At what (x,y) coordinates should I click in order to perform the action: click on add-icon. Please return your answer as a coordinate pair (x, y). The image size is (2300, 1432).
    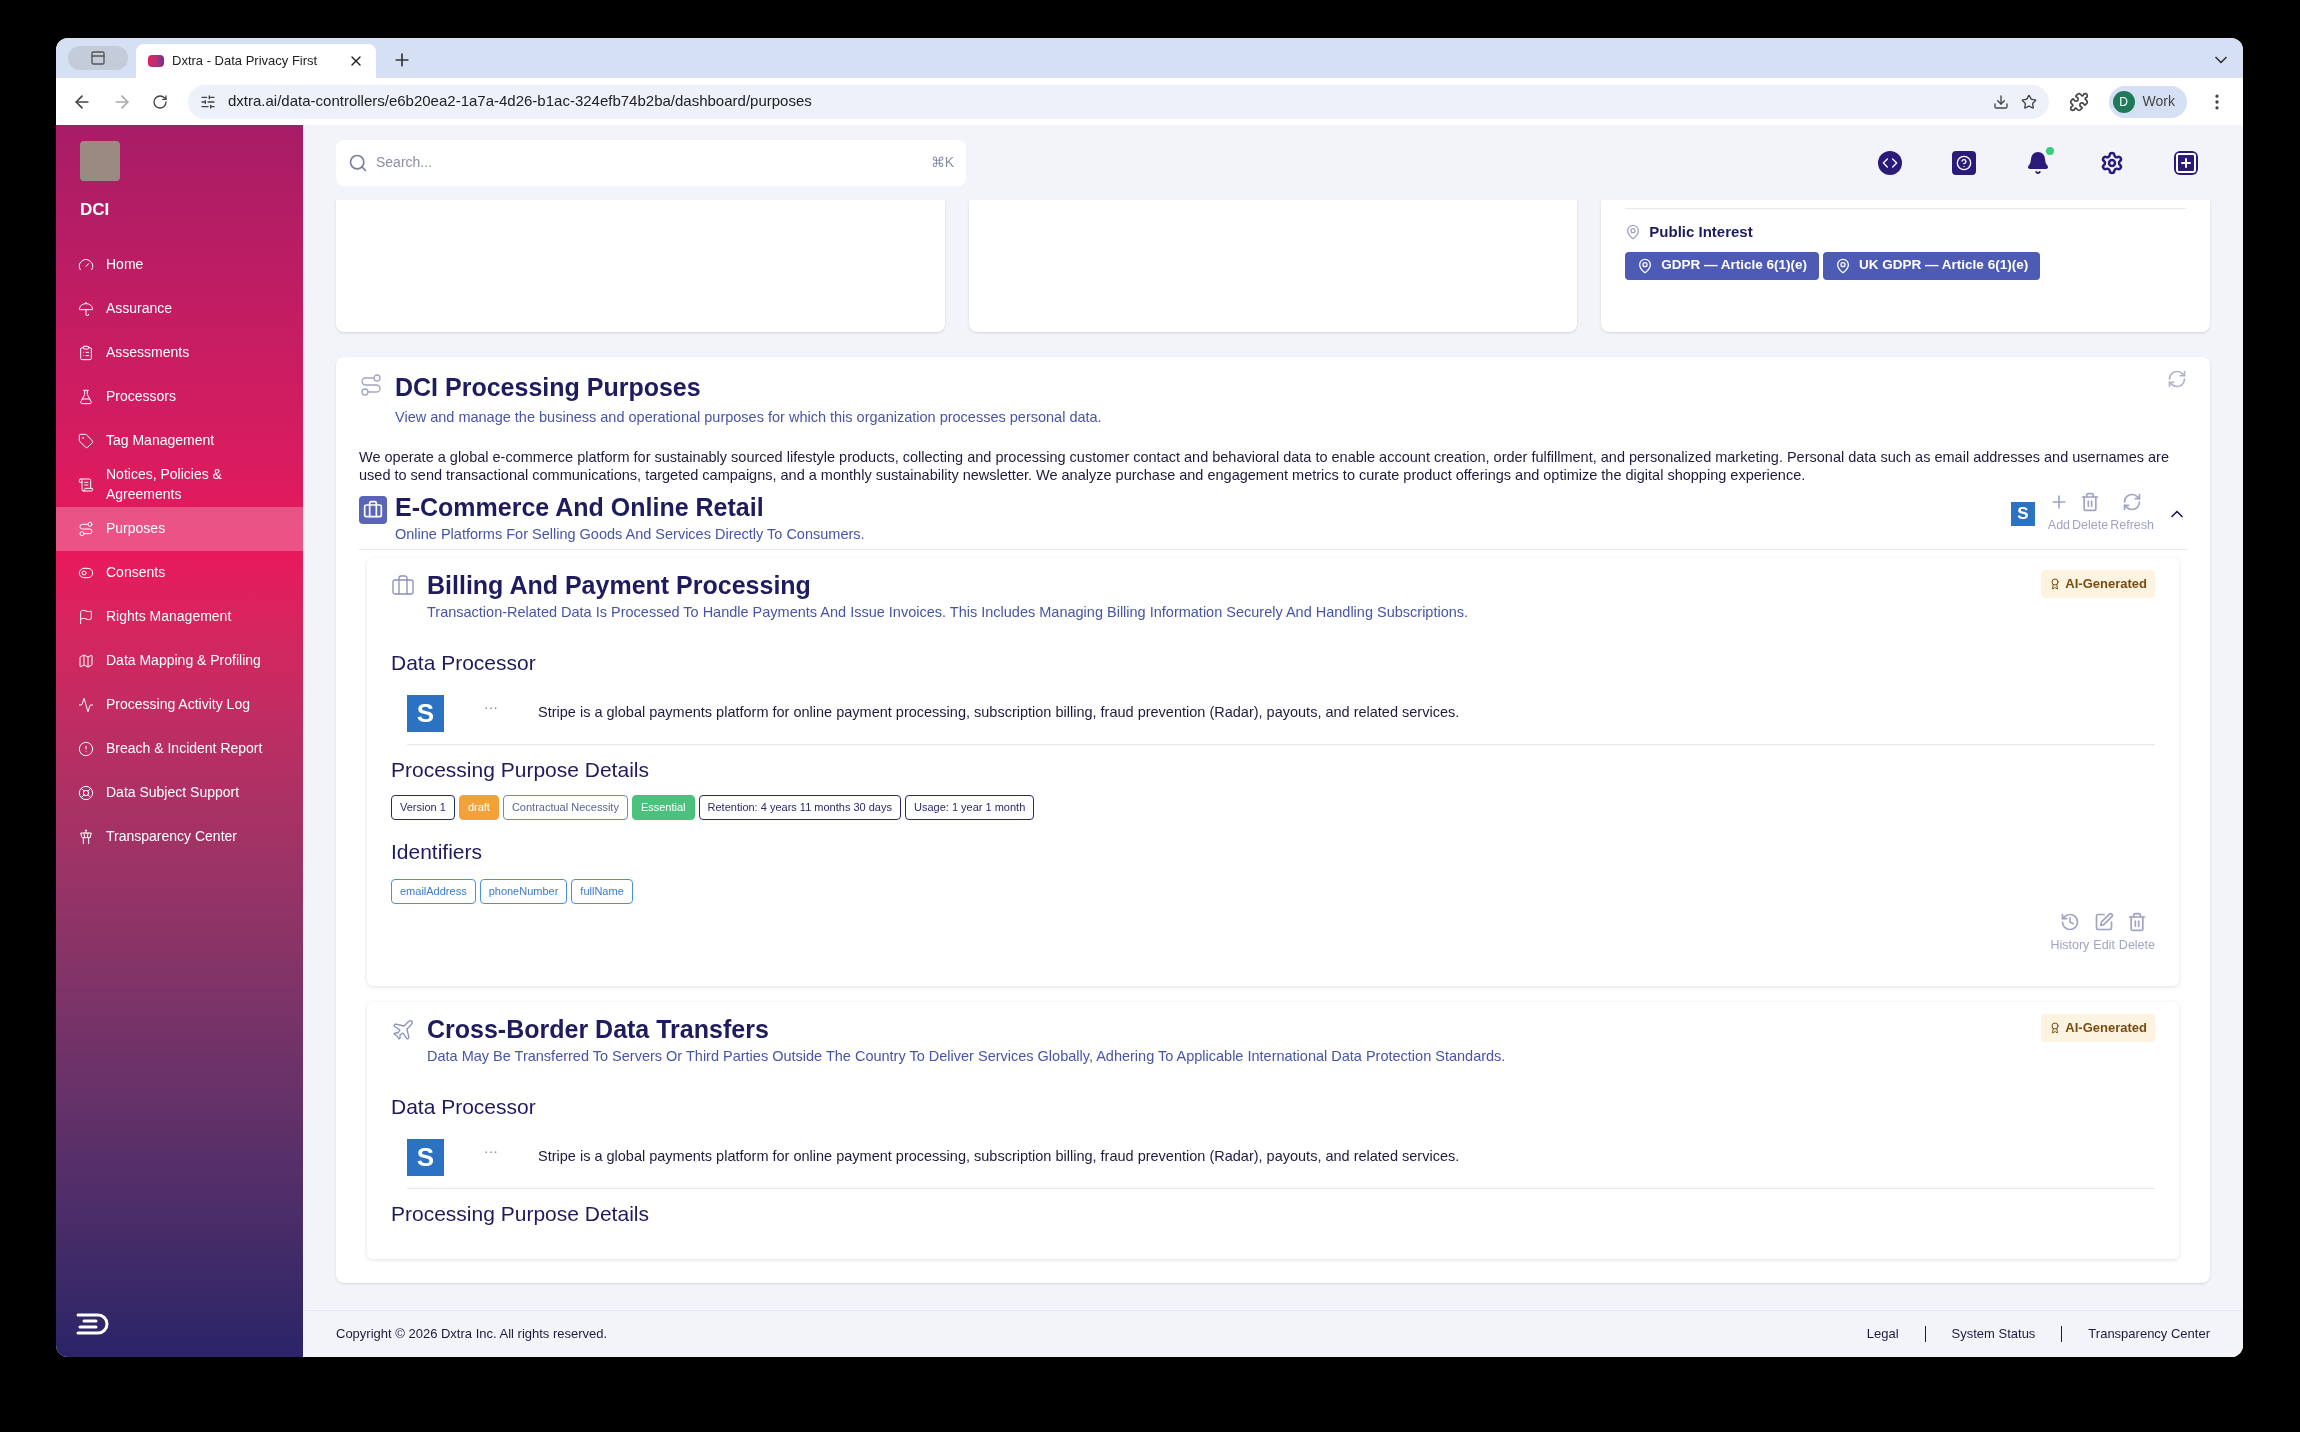
    Looking at the image, I should click on (2186, 162).